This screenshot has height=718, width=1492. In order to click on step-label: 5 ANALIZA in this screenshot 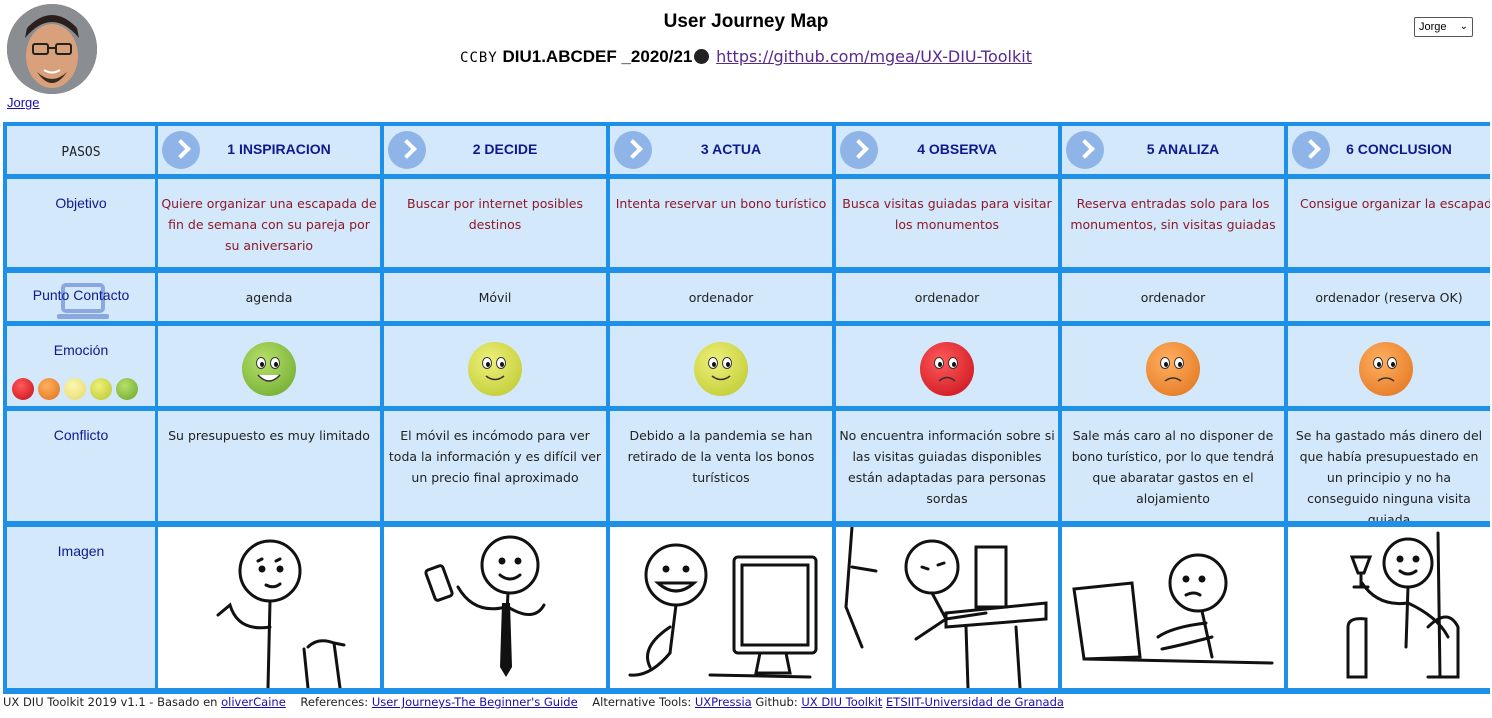, I will do `click(1183, 149)`.